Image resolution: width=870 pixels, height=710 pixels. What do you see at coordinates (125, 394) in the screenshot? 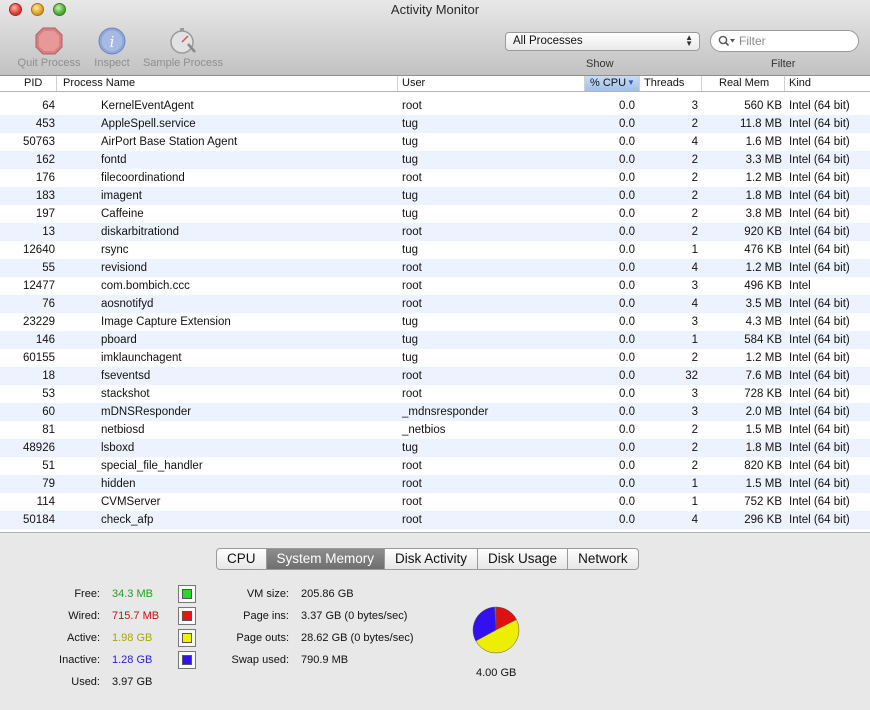
I see `process-name-cell: stackshot` at bounding box center [125, 394].